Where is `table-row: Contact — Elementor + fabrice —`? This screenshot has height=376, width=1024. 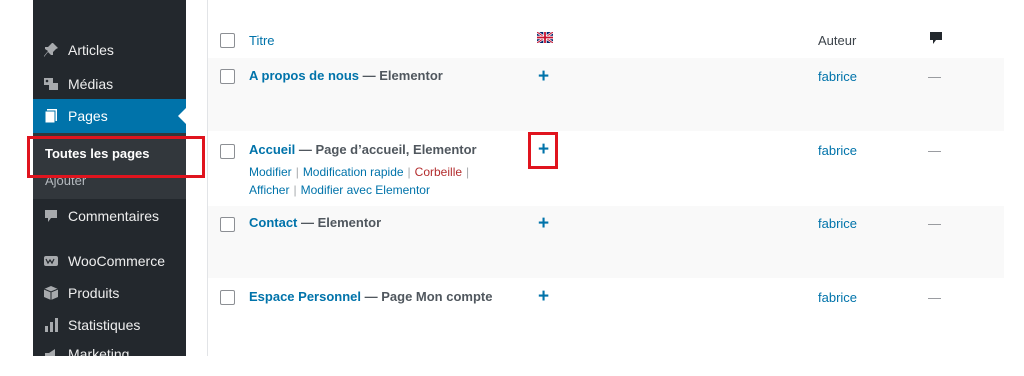
table-row: Contact — Elementor + fabrice — is located at coordinates (606, 242).